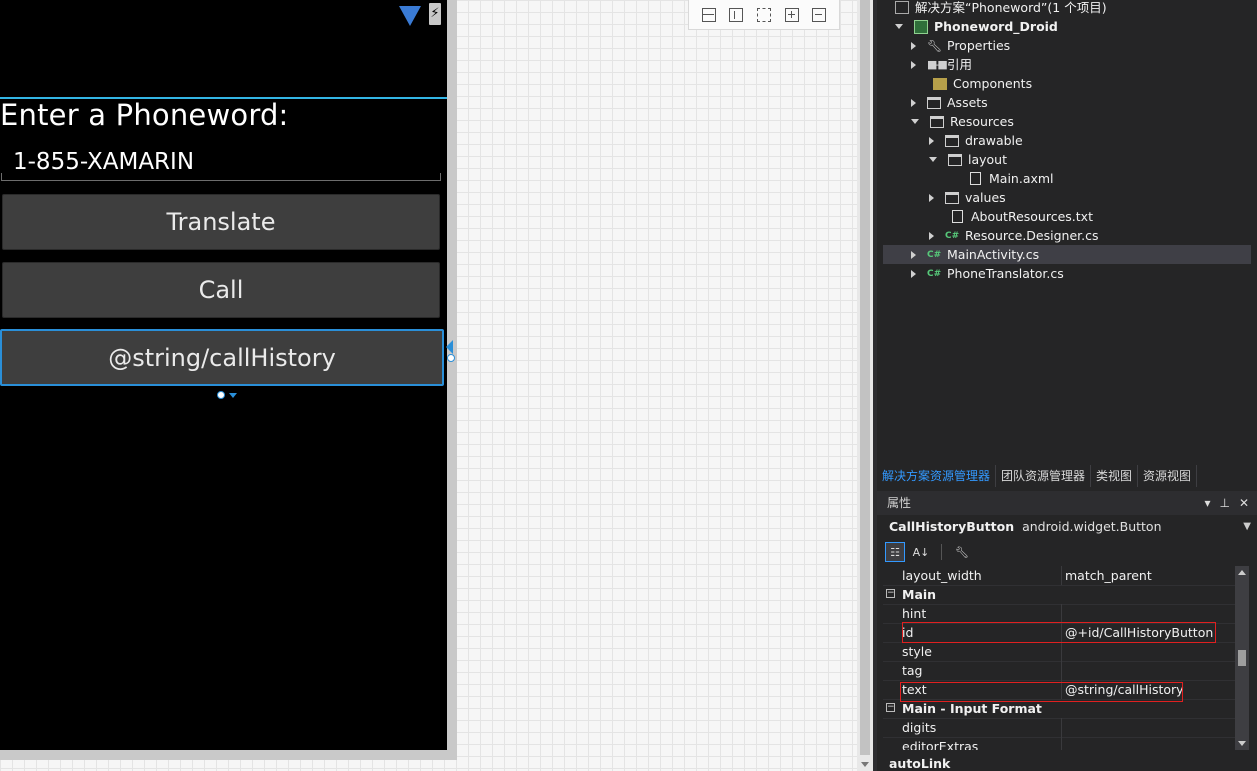 This screenshot has height=771, width=1257. Describe the element at coordinates (921, 552) in the screenshot. I see `alphabetical-sort-icon: A↓` at that location.